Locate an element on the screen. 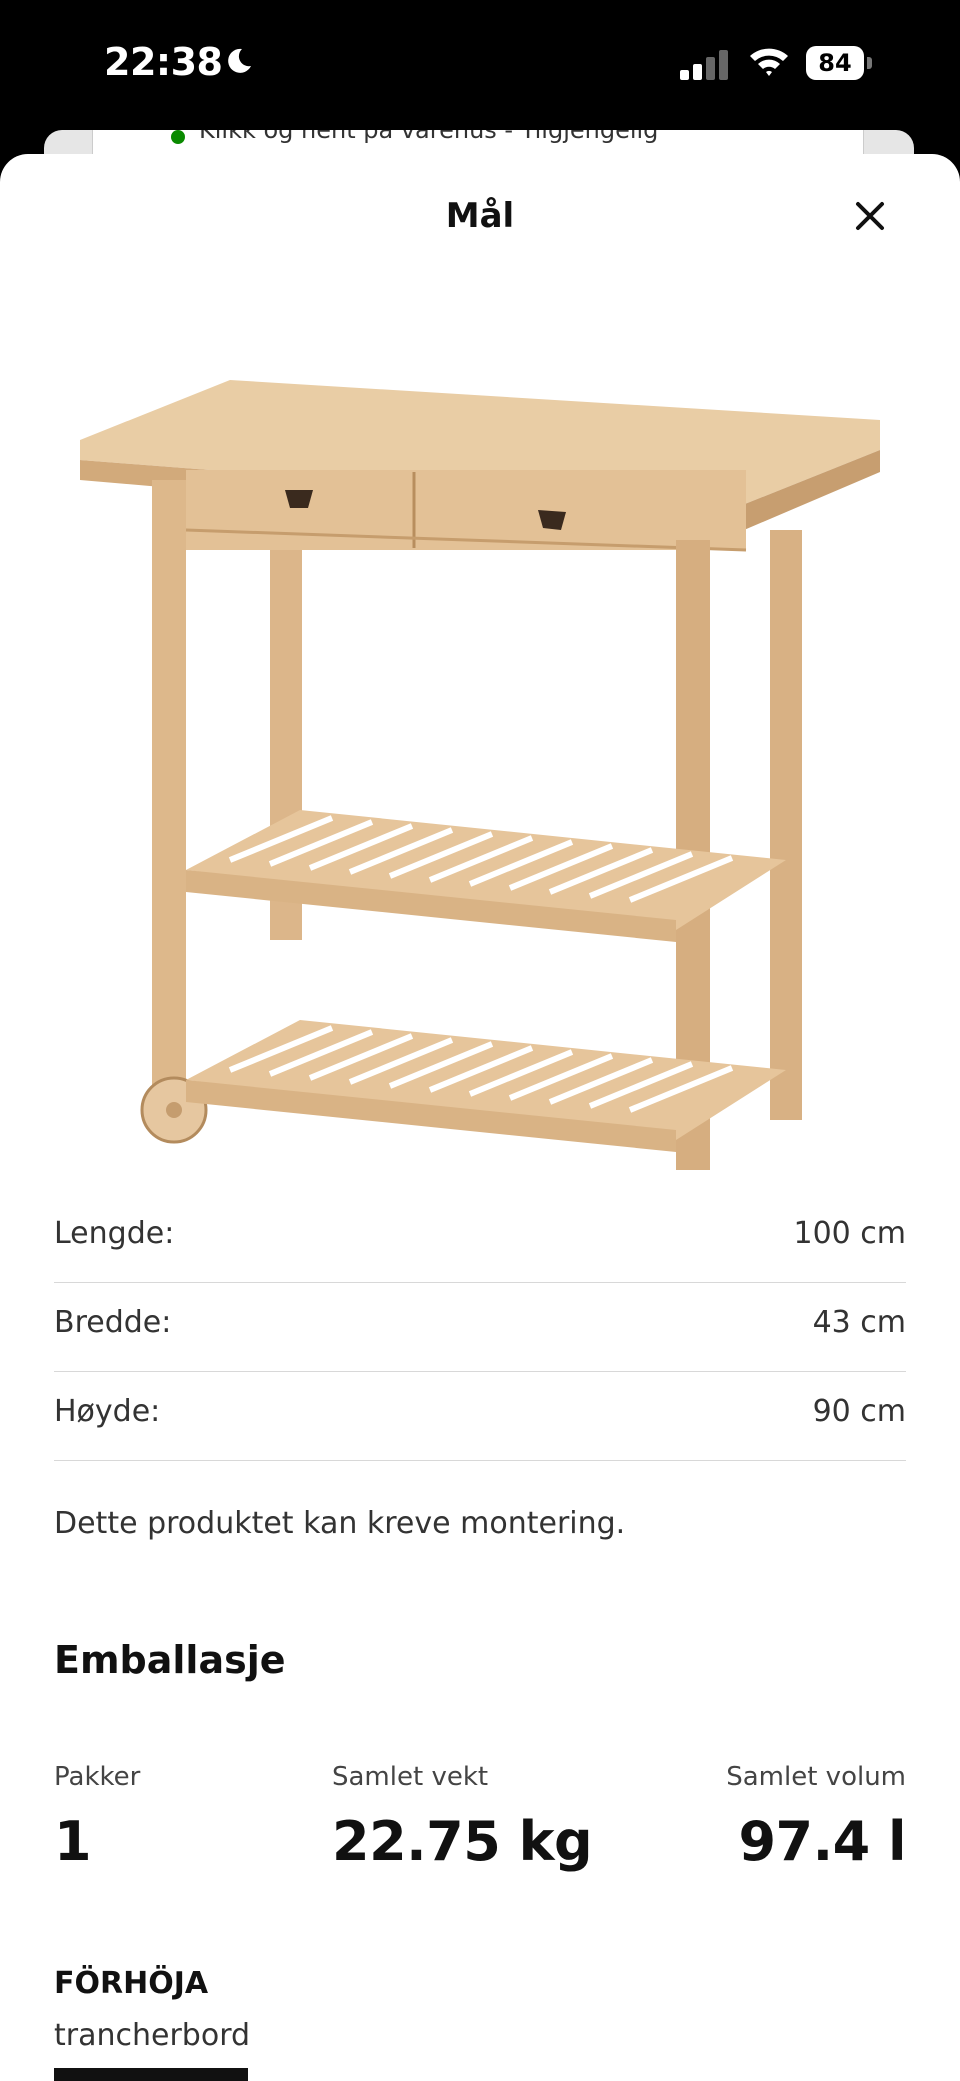  moon-icon is located at coordinates (239, 60).